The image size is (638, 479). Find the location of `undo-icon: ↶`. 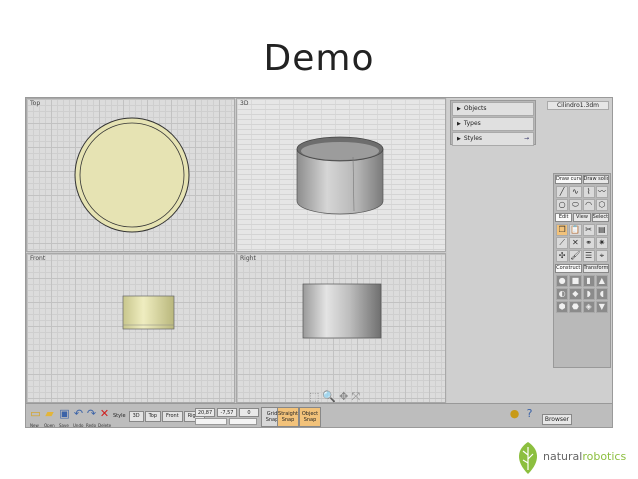

undo-icon: ↶ is located at coordinates (78, 413).